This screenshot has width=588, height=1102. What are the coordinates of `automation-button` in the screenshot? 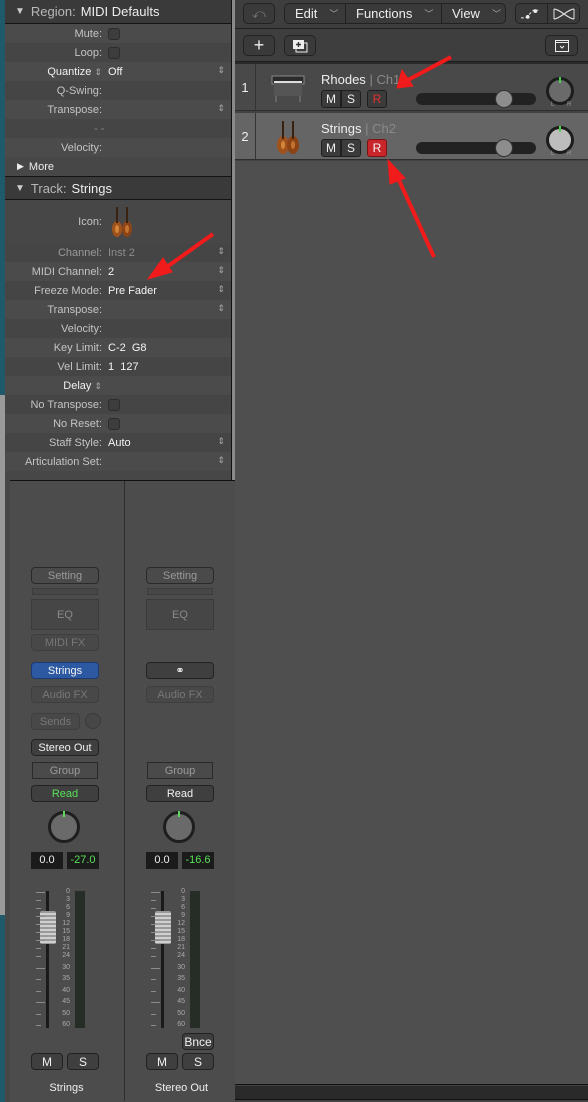 It's located at (532, 13).